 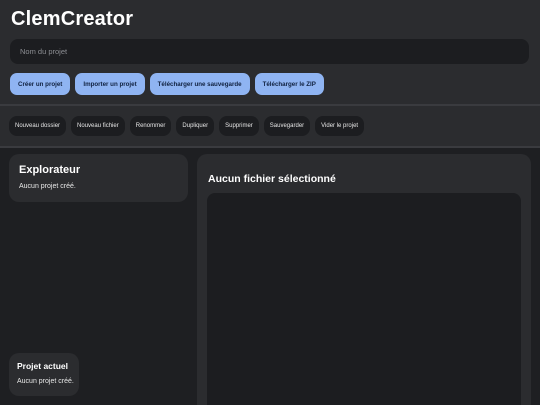 I want to click on download-save-button: Télécharger une sauvegarde, so click(x=199, y=84).